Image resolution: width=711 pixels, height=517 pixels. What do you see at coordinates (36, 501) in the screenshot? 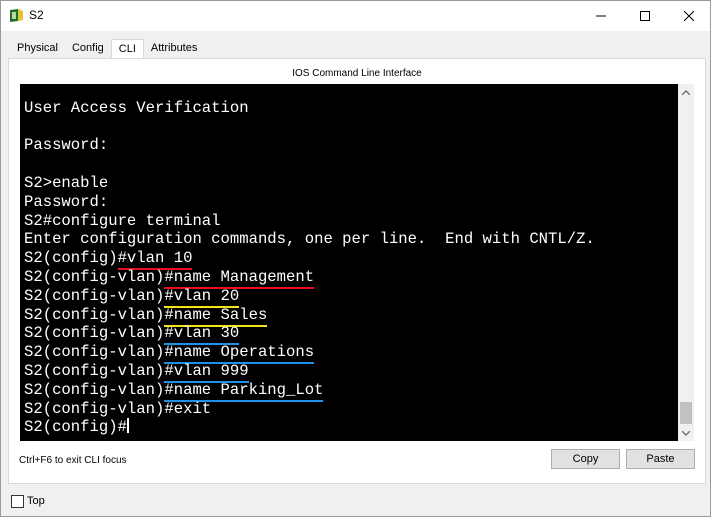
I see `top-checkbox-label: Top` at bounding box center [36, 501].